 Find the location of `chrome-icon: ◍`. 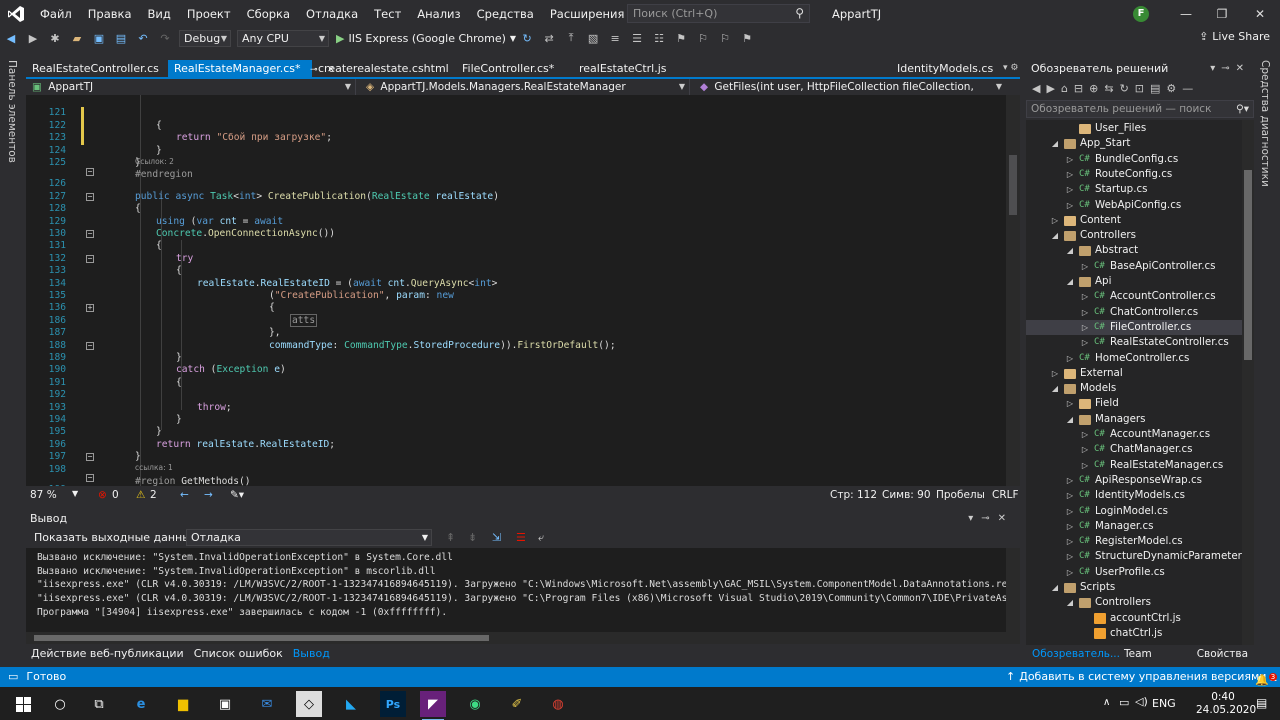

chrome-icon: ◍ is located at coordinates (558, 704).